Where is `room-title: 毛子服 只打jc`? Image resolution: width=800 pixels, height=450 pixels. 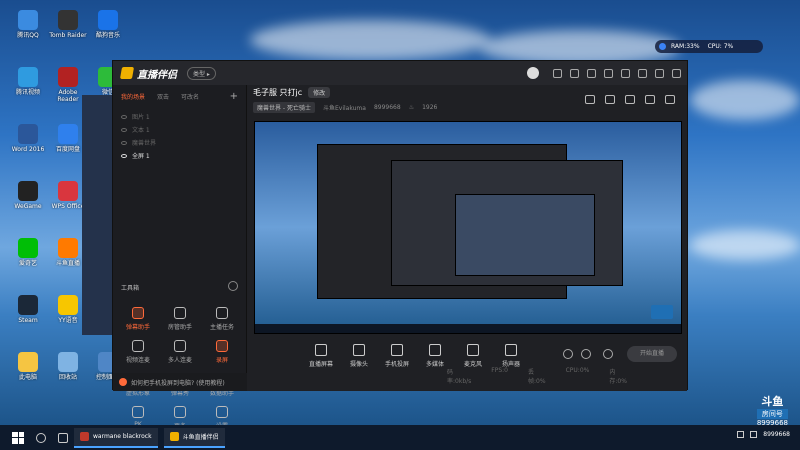
room-title: 毛子服 只打jc is located at coordinates (278, 92).